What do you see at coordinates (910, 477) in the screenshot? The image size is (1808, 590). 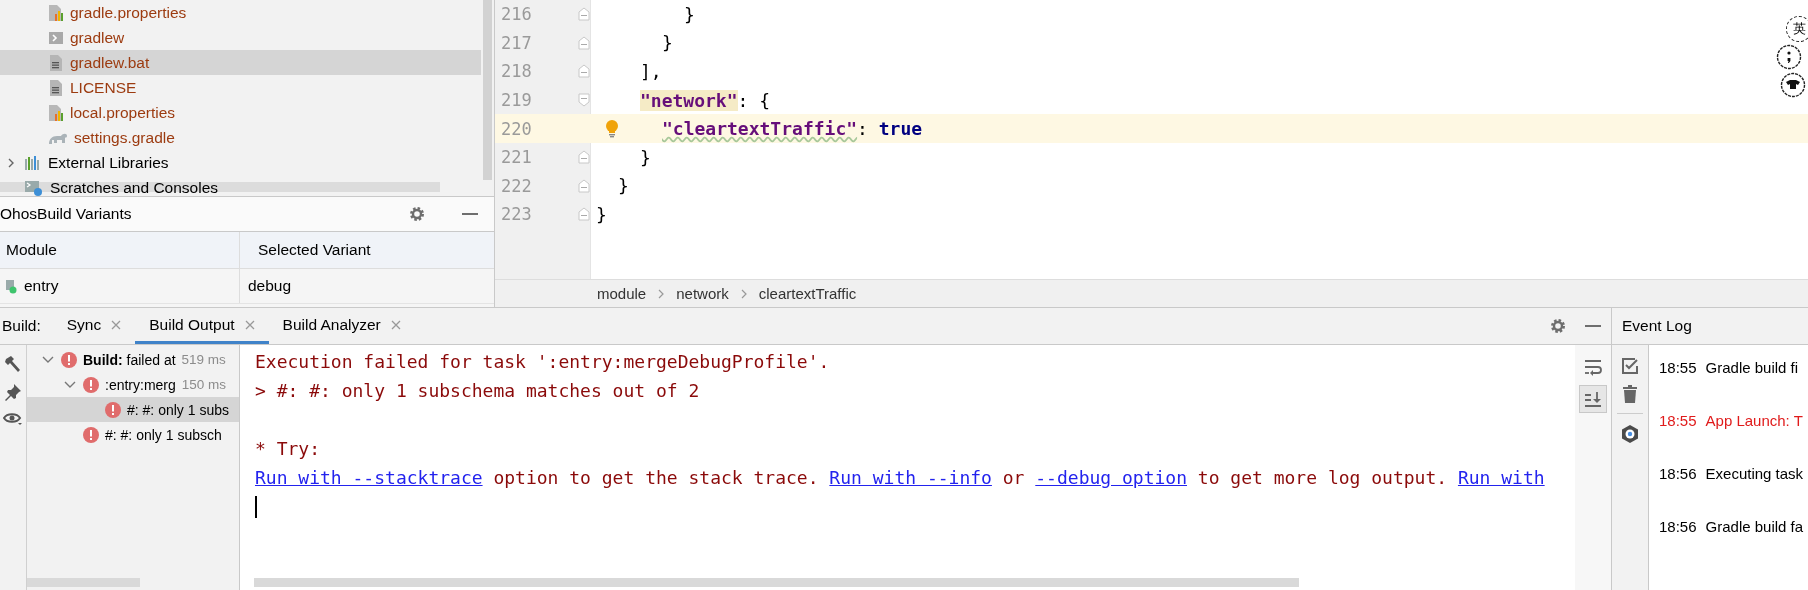 I see `link: Run with --info` at bounding box center [910, 477].